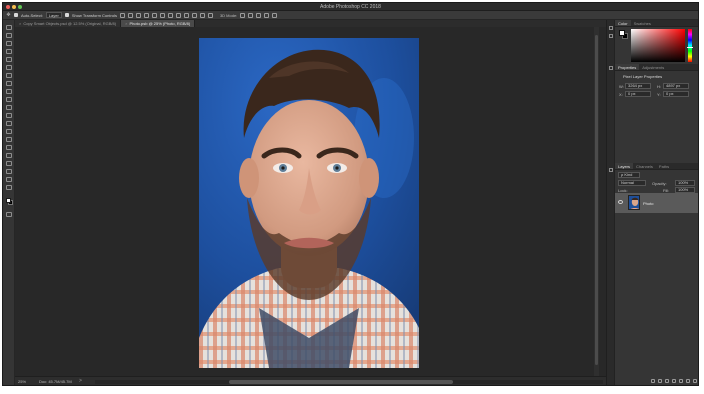  What do you see at coordinates (656, 23) in the screenshot?
I see `color-panel-tabs: Color Swatches` at bounding box center [656, 23].